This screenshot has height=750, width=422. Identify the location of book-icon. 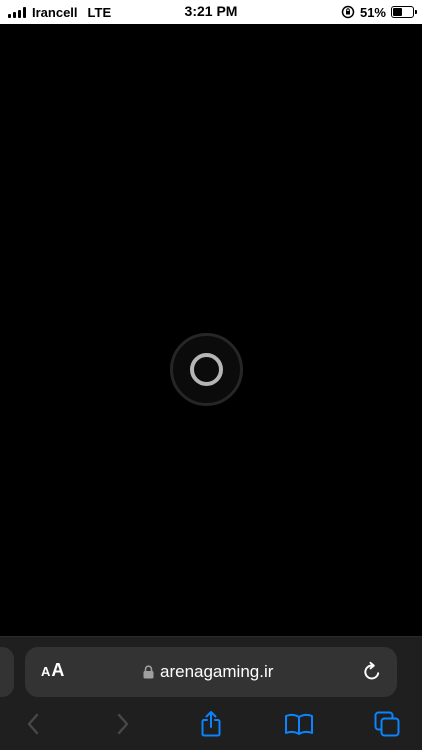
(299, 724).